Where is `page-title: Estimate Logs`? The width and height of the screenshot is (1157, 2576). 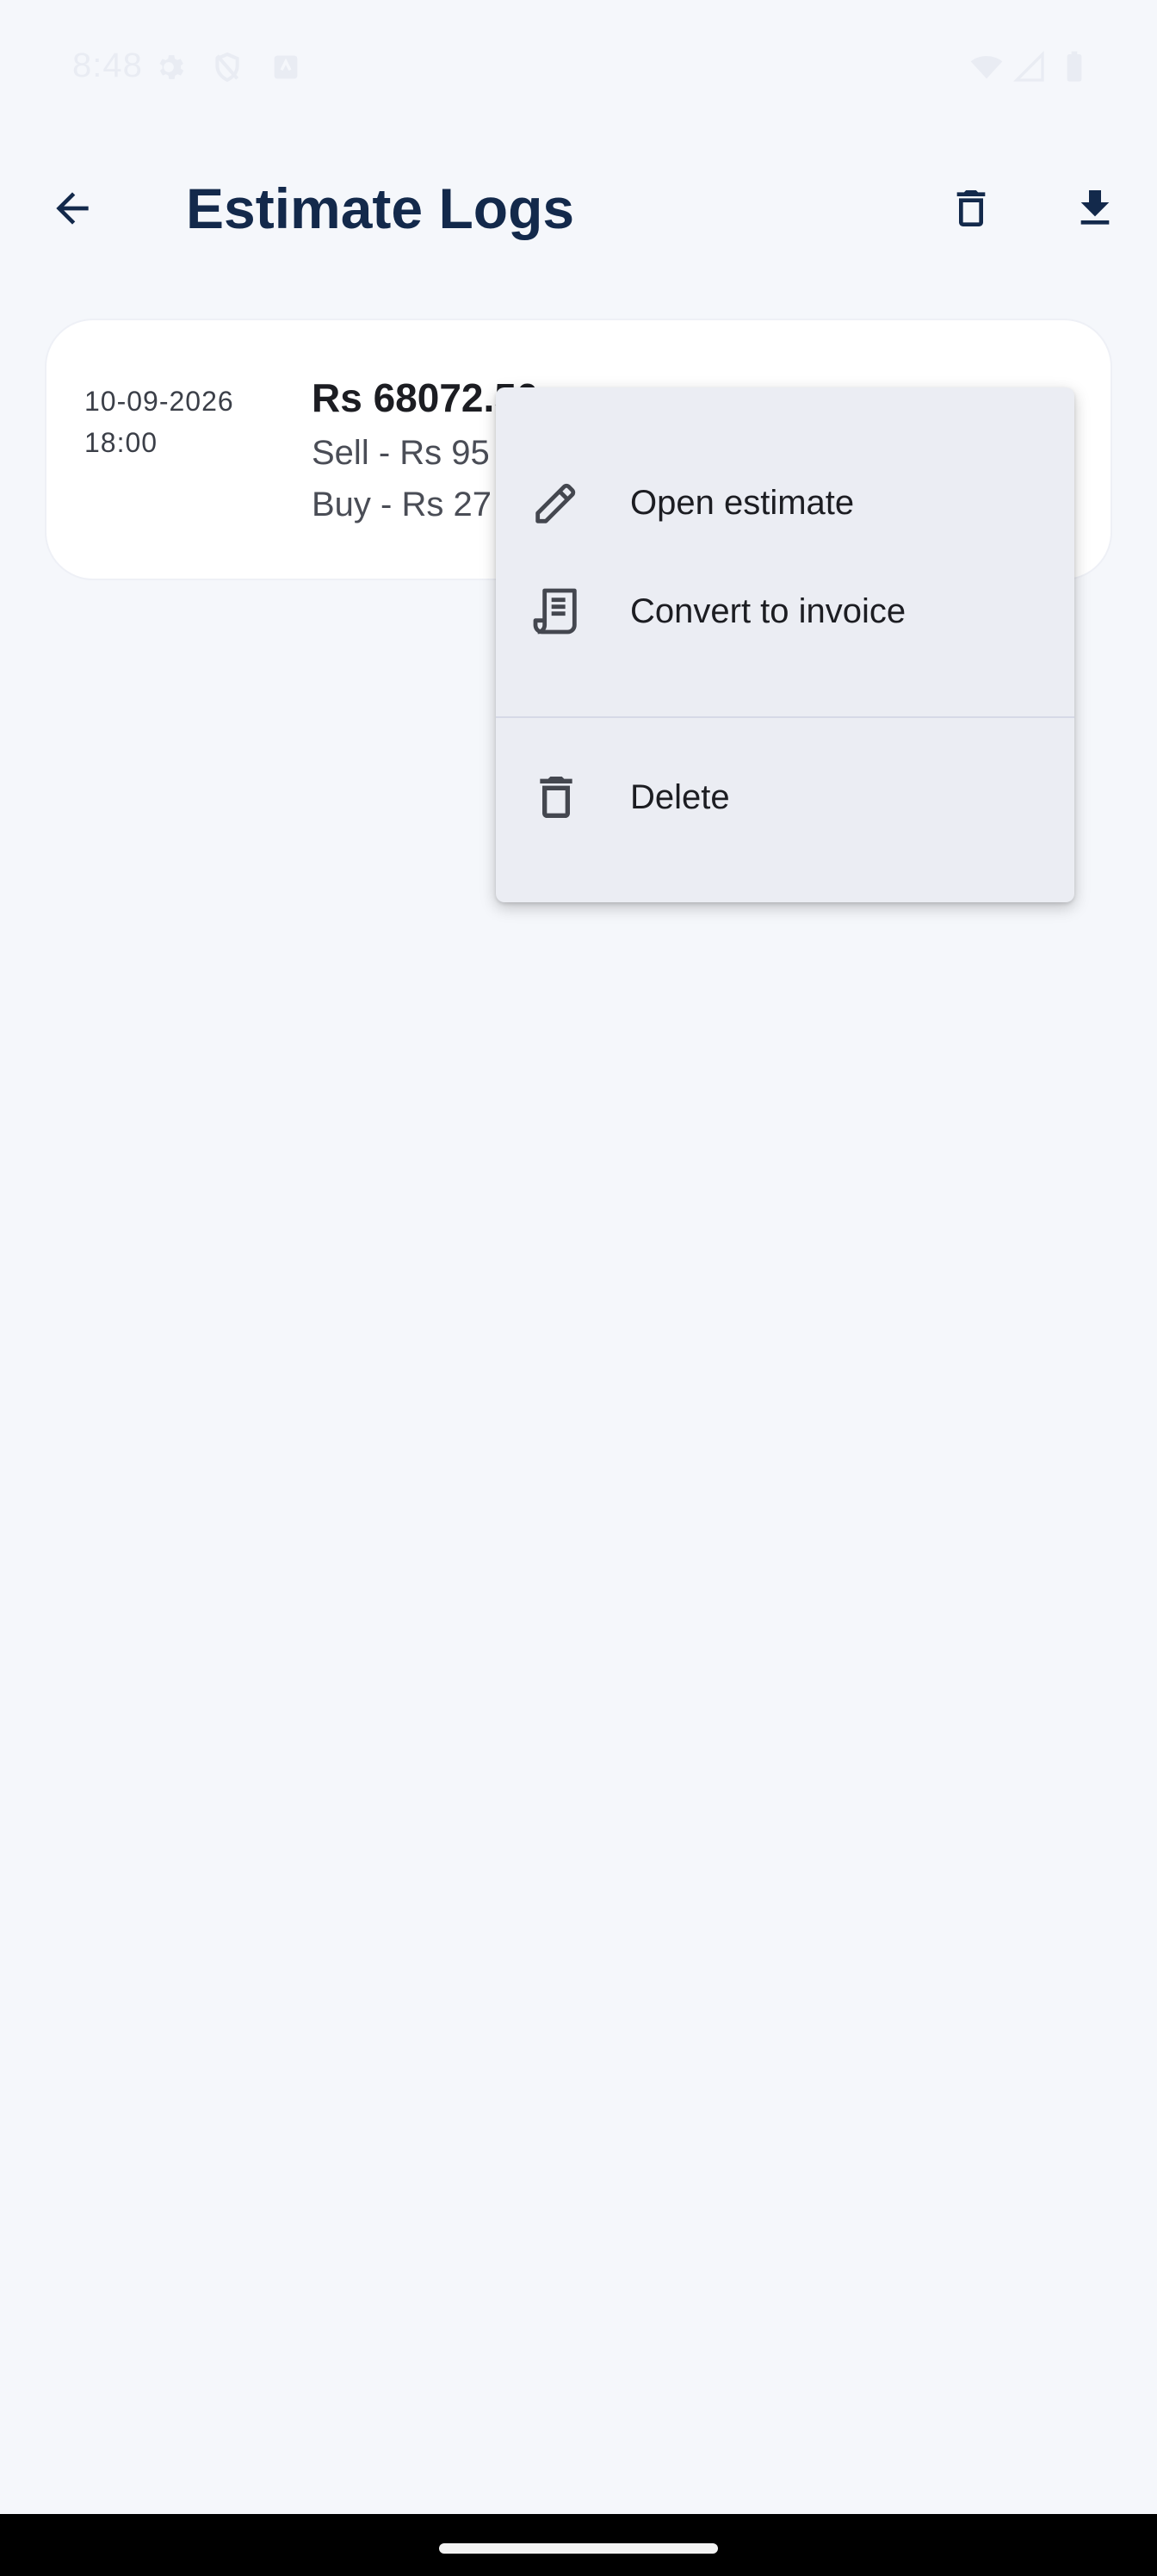
page-title: Estimate Logs is located at coordinates (380, 208).